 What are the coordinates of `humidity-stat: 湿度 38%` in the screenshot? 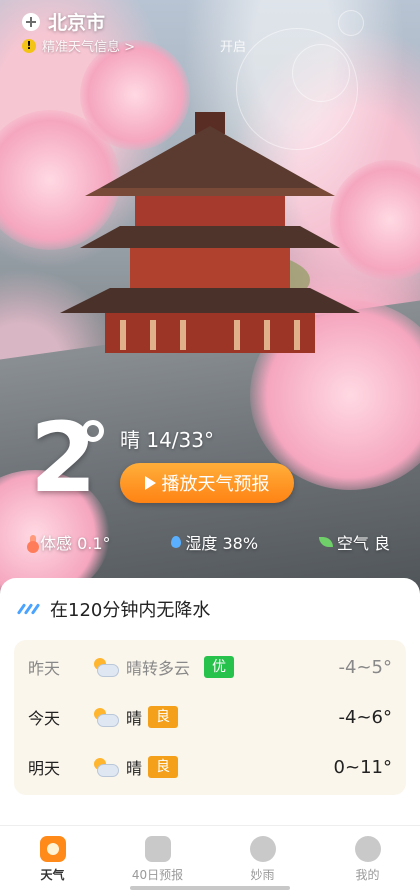 It's located at (214, 542).